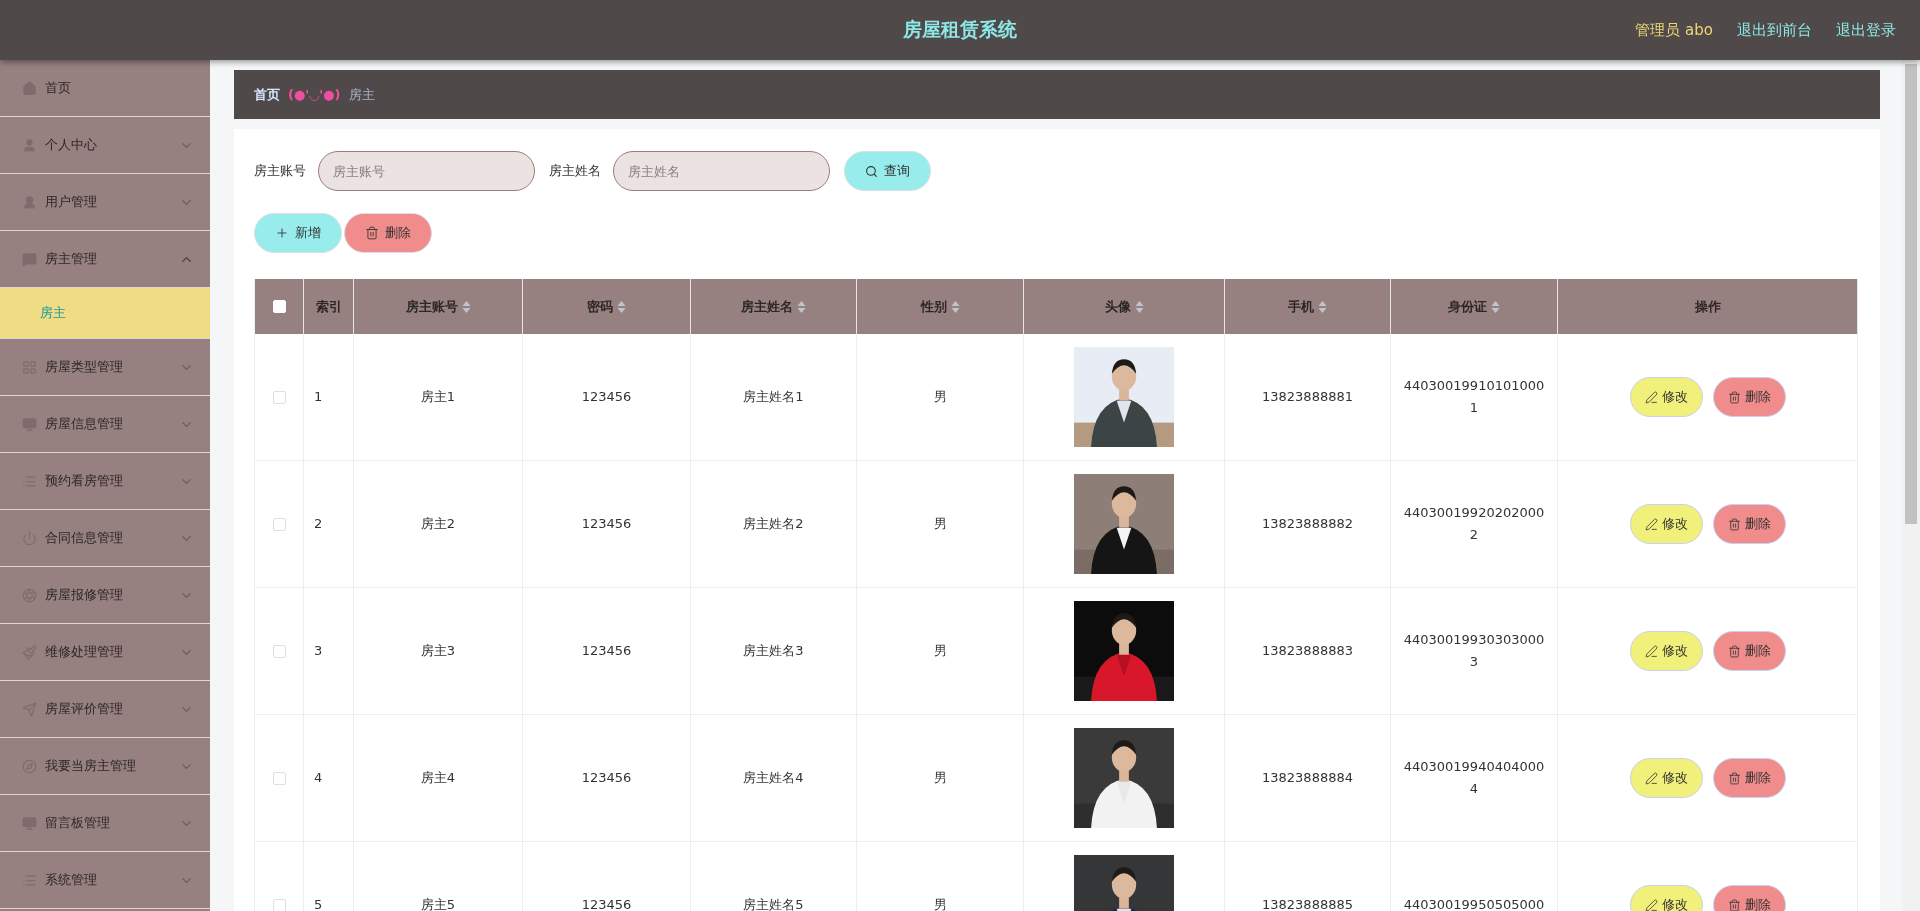  I want to click on column-header: 房主账号, so click(438, 306).